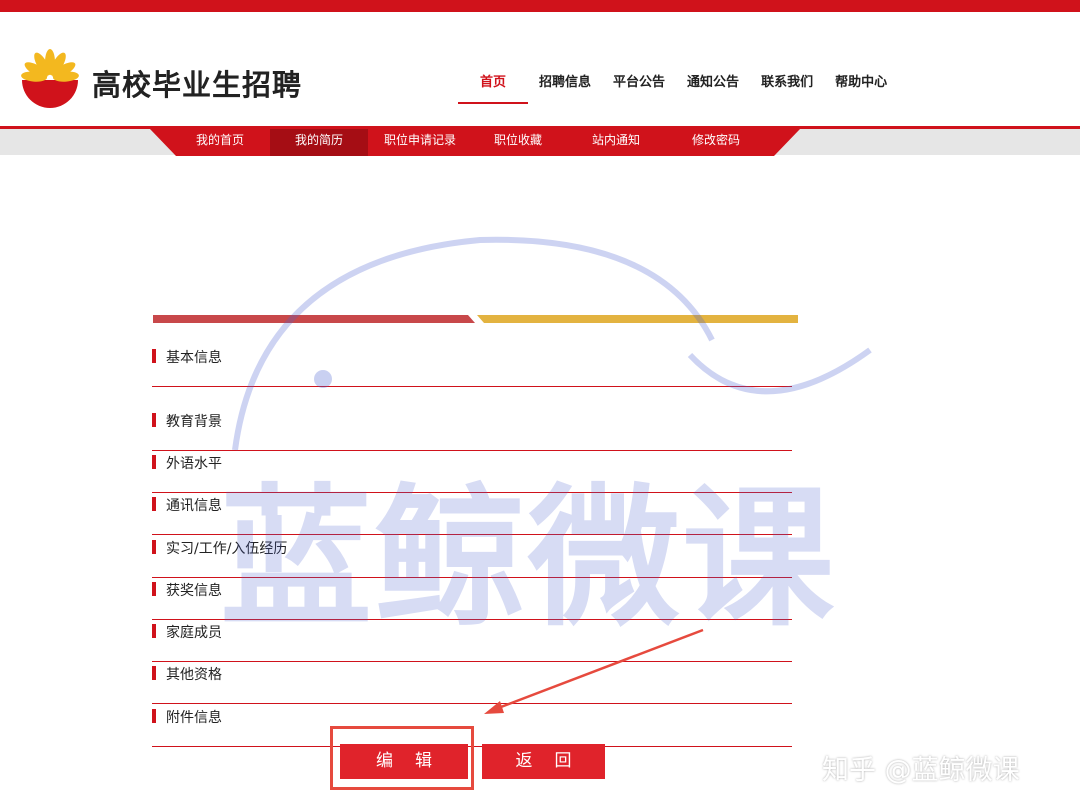 Image resolution: width=1080 pixels, height=808 pixels. What do you see at coordinates (50, 78) in the screenshot?
I see `company-logo-icon` at bounding box center [50, 78].